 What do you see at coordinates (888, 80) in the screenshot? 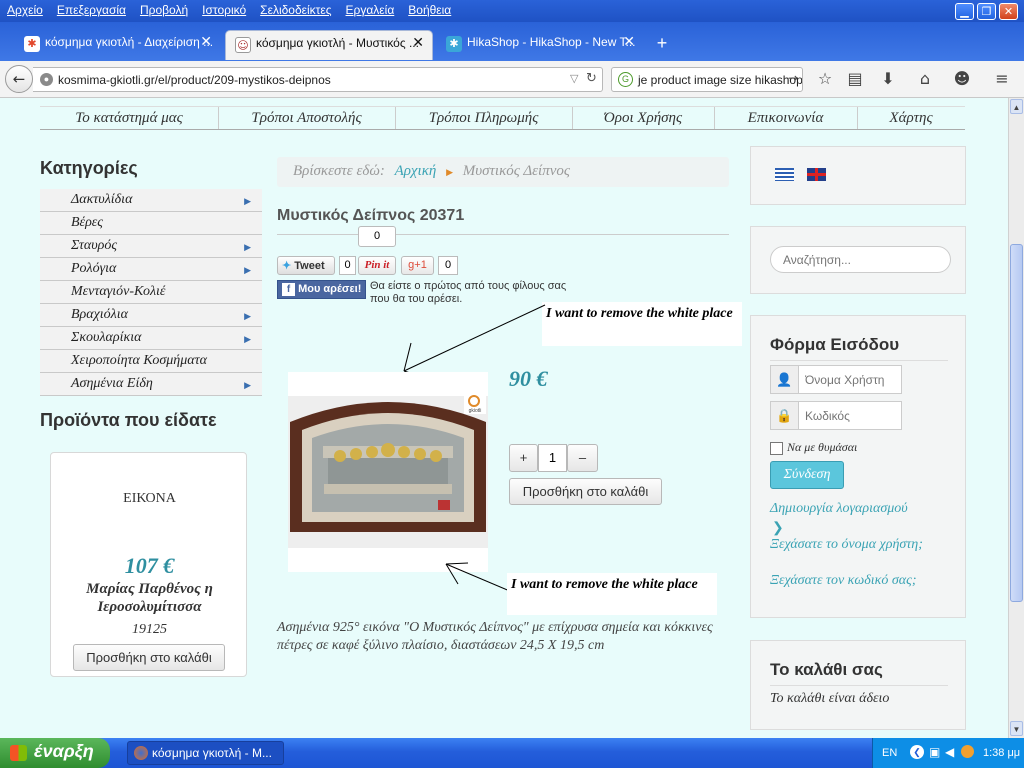
I see `download-icon: ⬇` at bounding box center [888, 80].